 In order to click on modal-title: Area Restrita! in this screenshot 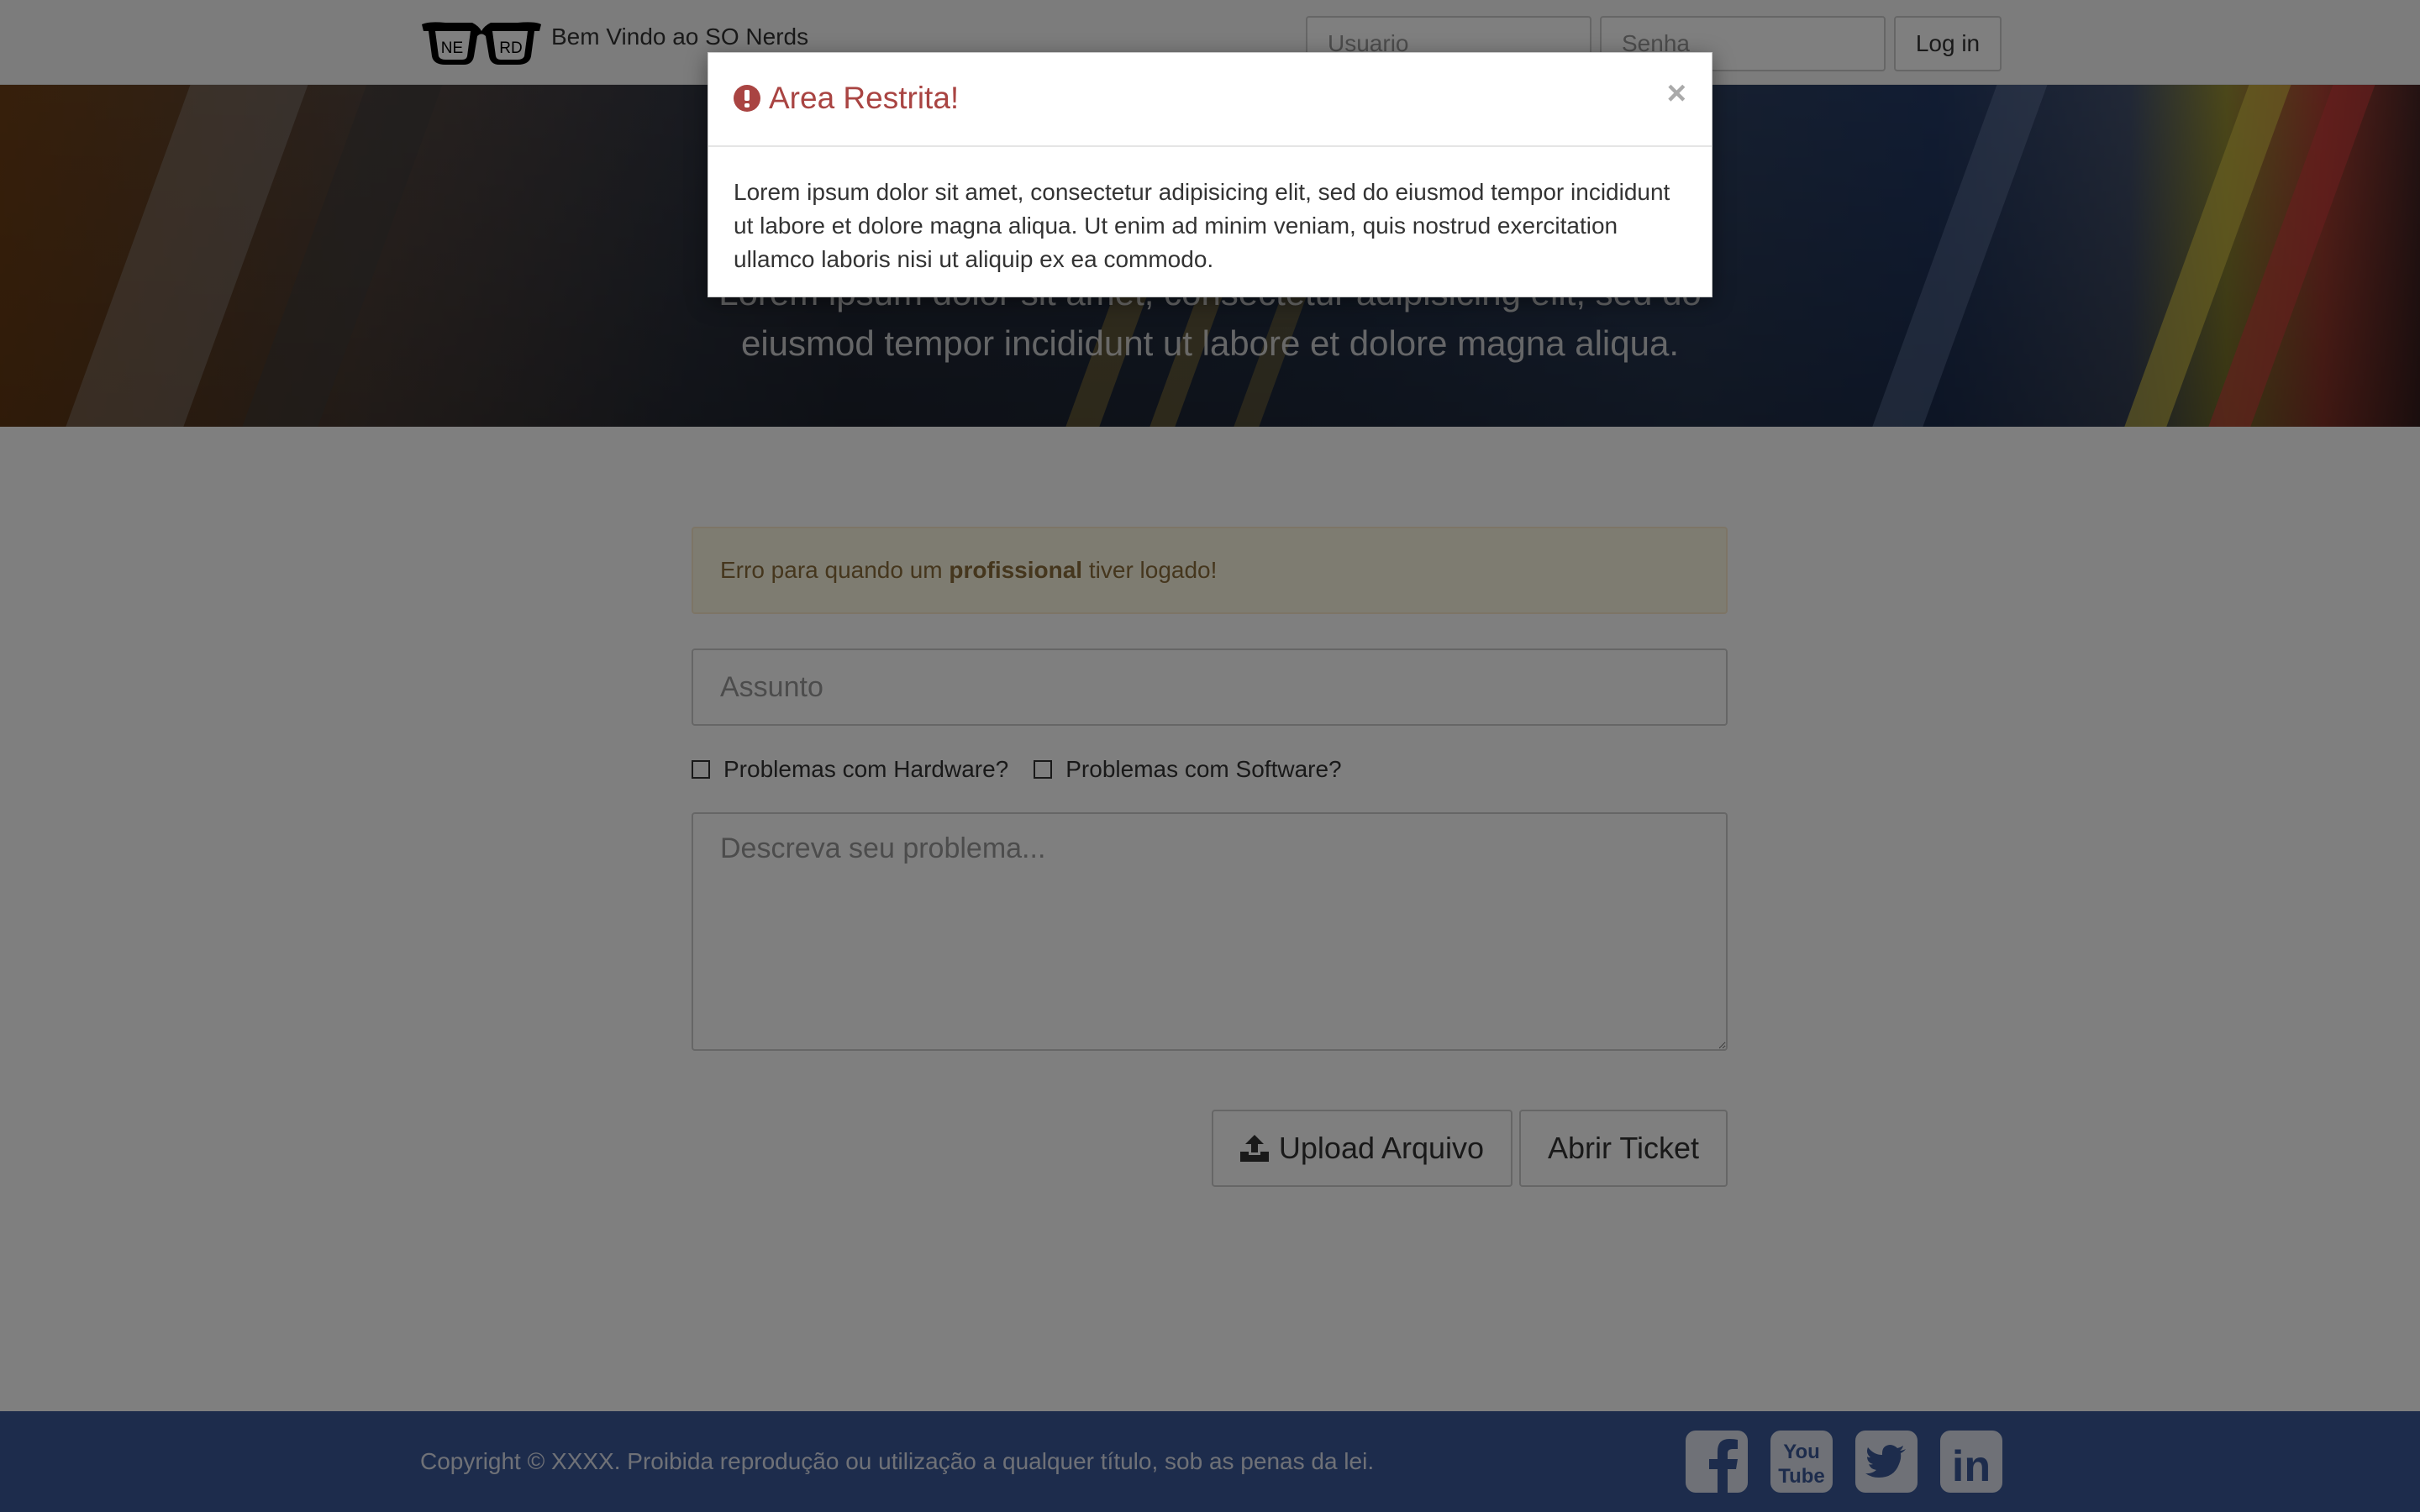, I will do `click(846, 98)`.